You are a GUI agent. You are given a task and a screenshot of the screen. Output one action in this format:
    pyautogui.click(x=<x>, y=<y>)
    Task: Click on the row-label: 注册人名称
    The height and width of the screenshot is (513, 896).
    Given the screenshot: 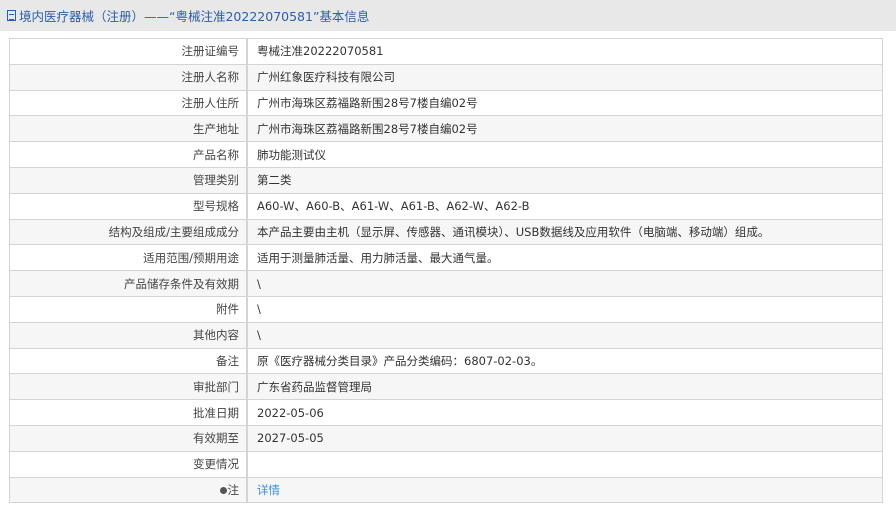 What is the action you would take?
    pyautogui.click(x=128, y=77)
    